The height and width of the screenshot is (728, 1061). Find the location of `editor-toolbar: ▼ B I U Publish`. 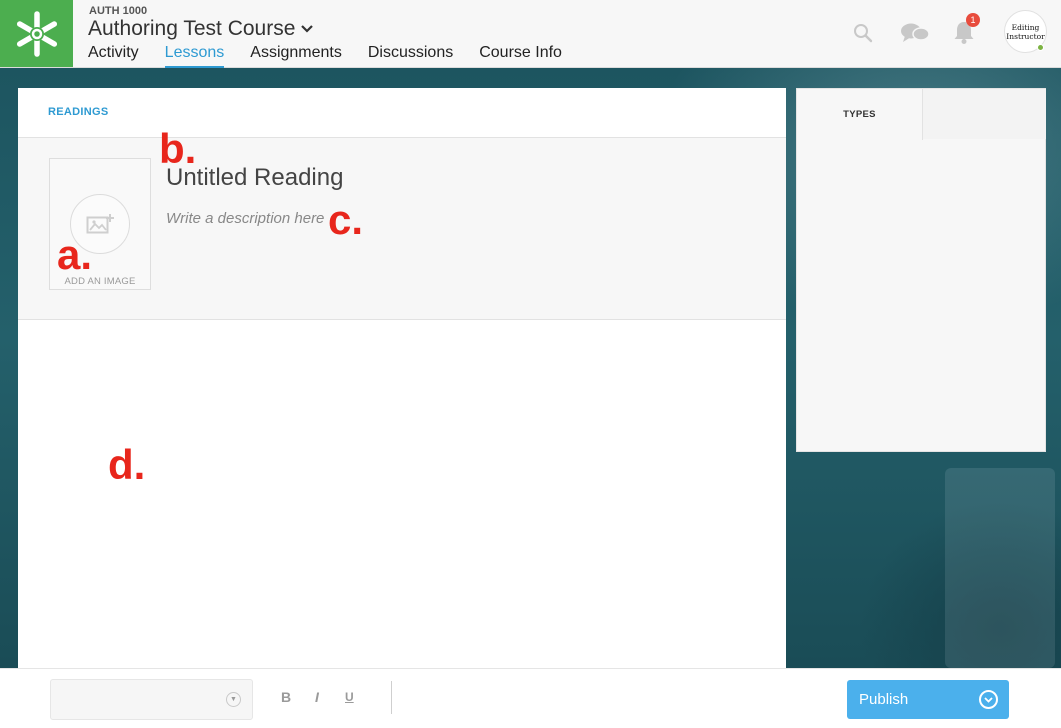

editor-toolbar: ▼ B I U Publish is located at coordinates (530, 698).